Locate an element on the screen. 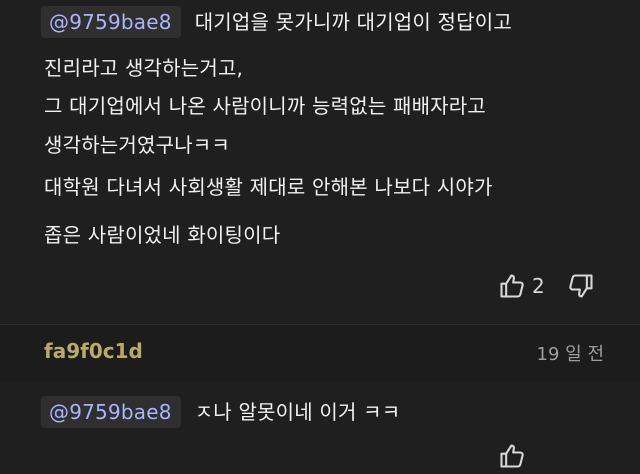  comment-actions: 2 is located at coordinates (546, 286).